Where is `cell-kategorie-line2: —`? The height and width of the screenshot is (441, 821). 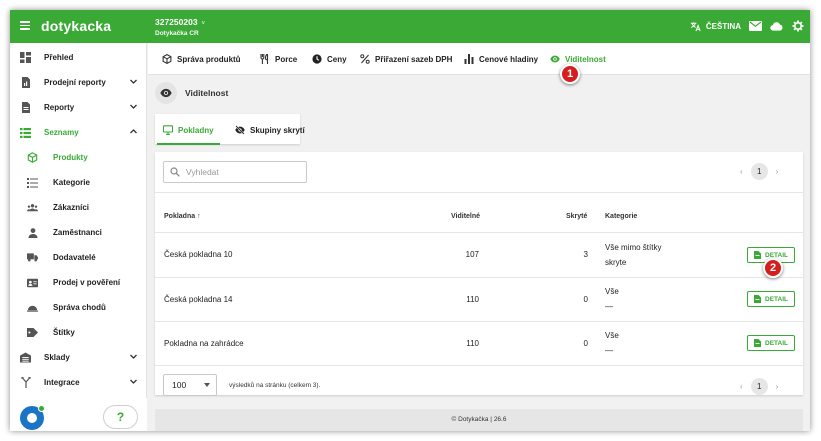 cell-kategorie-line2: — is located at coordinates (609, 306).